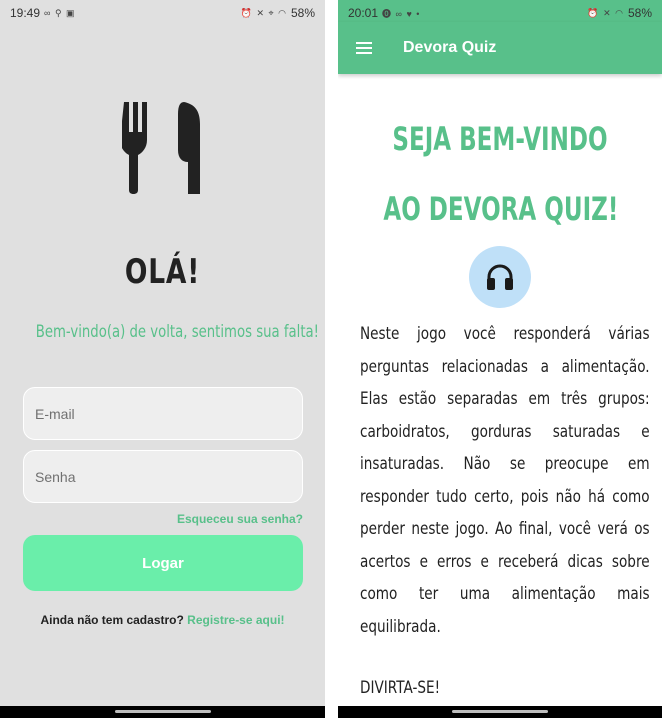 This screenshot has height=718, width=662. I want to click on fork-knife-icon, so click(161, 148).